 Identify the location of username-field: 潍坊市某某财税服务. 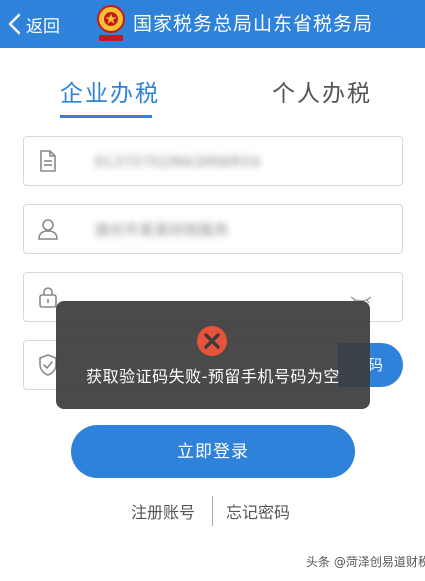
(213, 229).